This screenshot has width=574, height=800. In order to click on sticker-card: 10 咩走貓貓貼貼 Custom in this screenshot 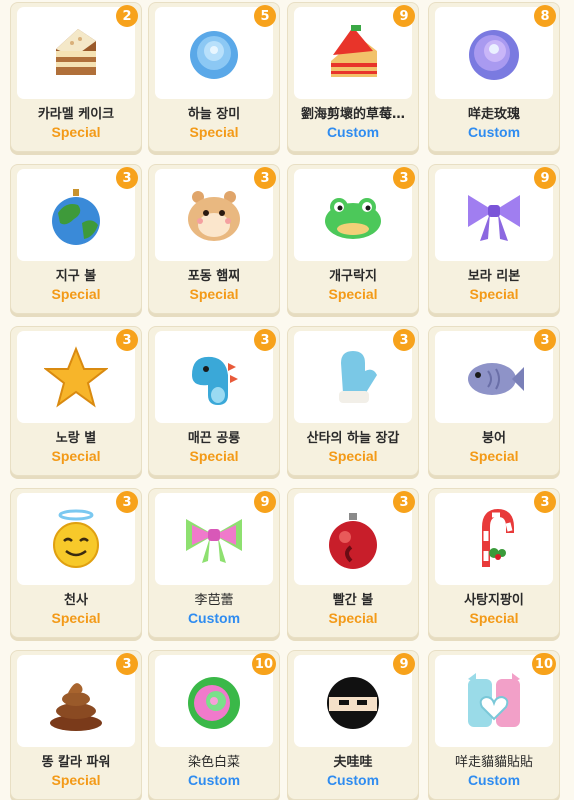, I will do `click(494, 725)`.